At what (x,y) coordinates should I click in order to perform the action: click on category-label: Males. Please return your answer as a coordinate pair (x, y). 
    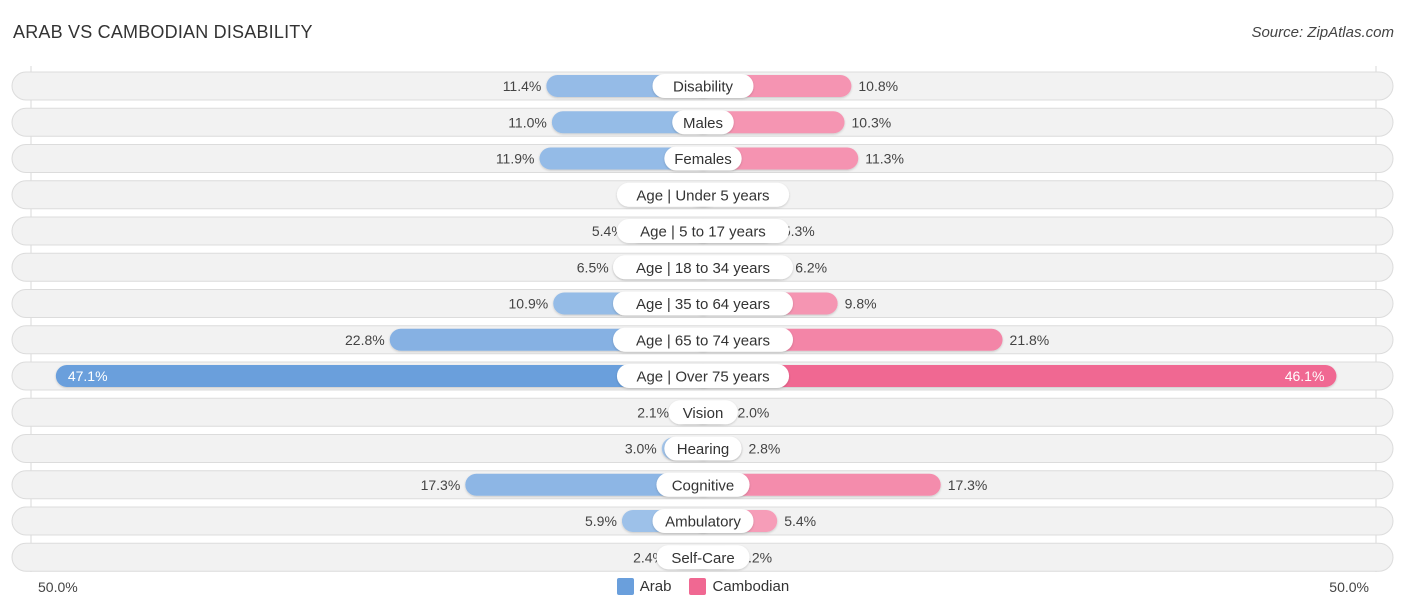
    Looking at the image, I should click on (703, 123).